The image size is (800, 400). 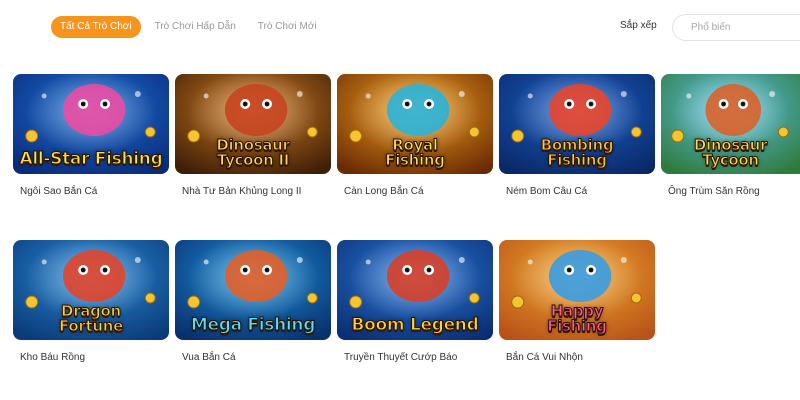 I want to click on game-thumbnail: Royal Fishing, so click(x=415, y=124).